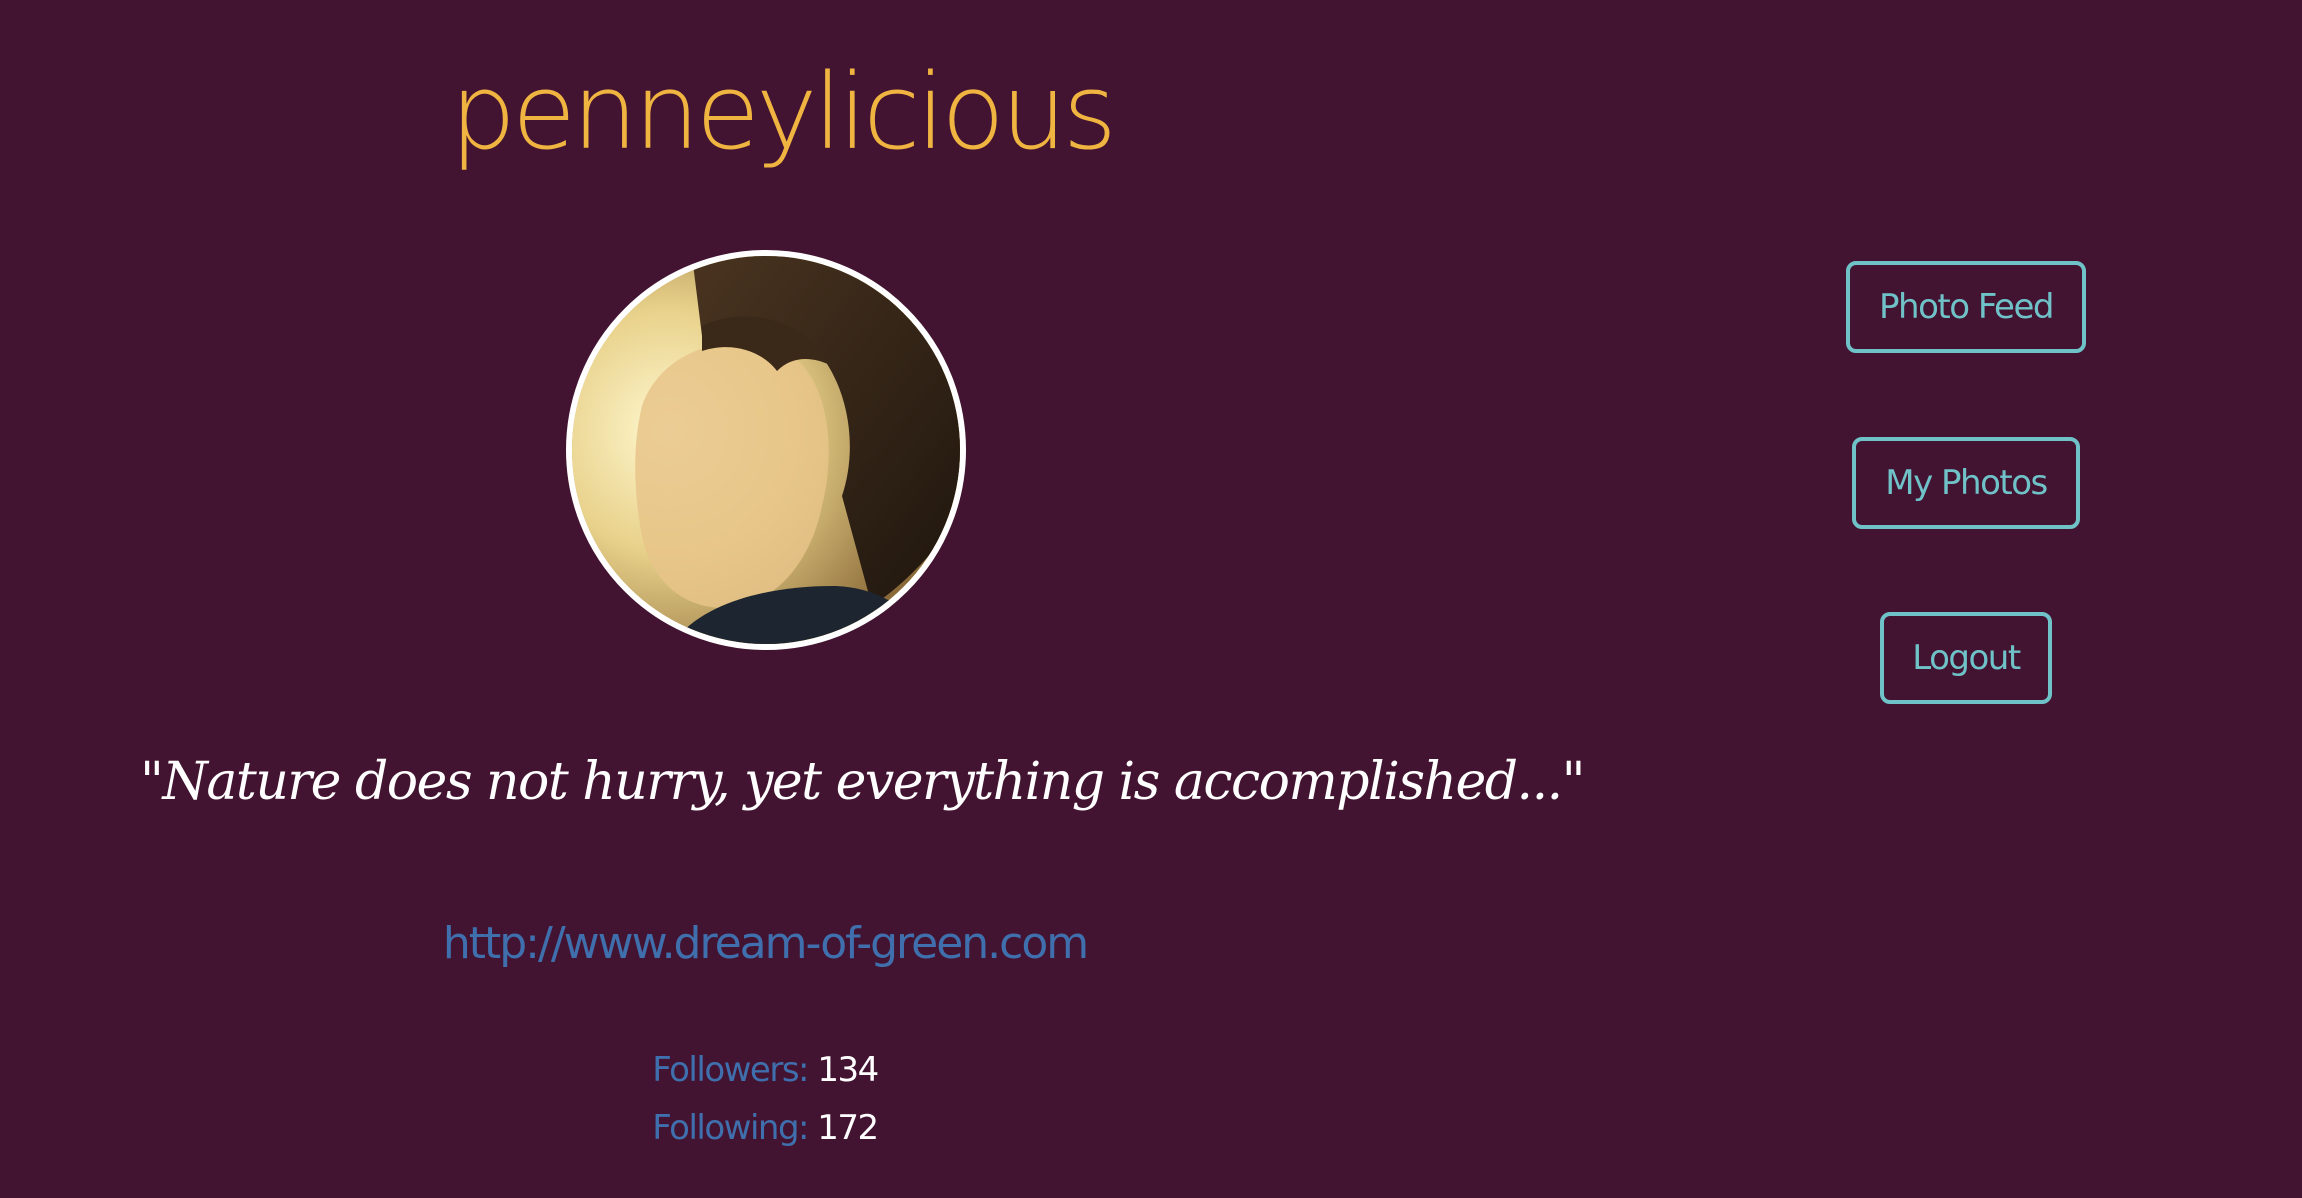 This screenshot has width=2302, height=1198. I want to click on followers-stat: Followers: 134, so click(765, 1070).